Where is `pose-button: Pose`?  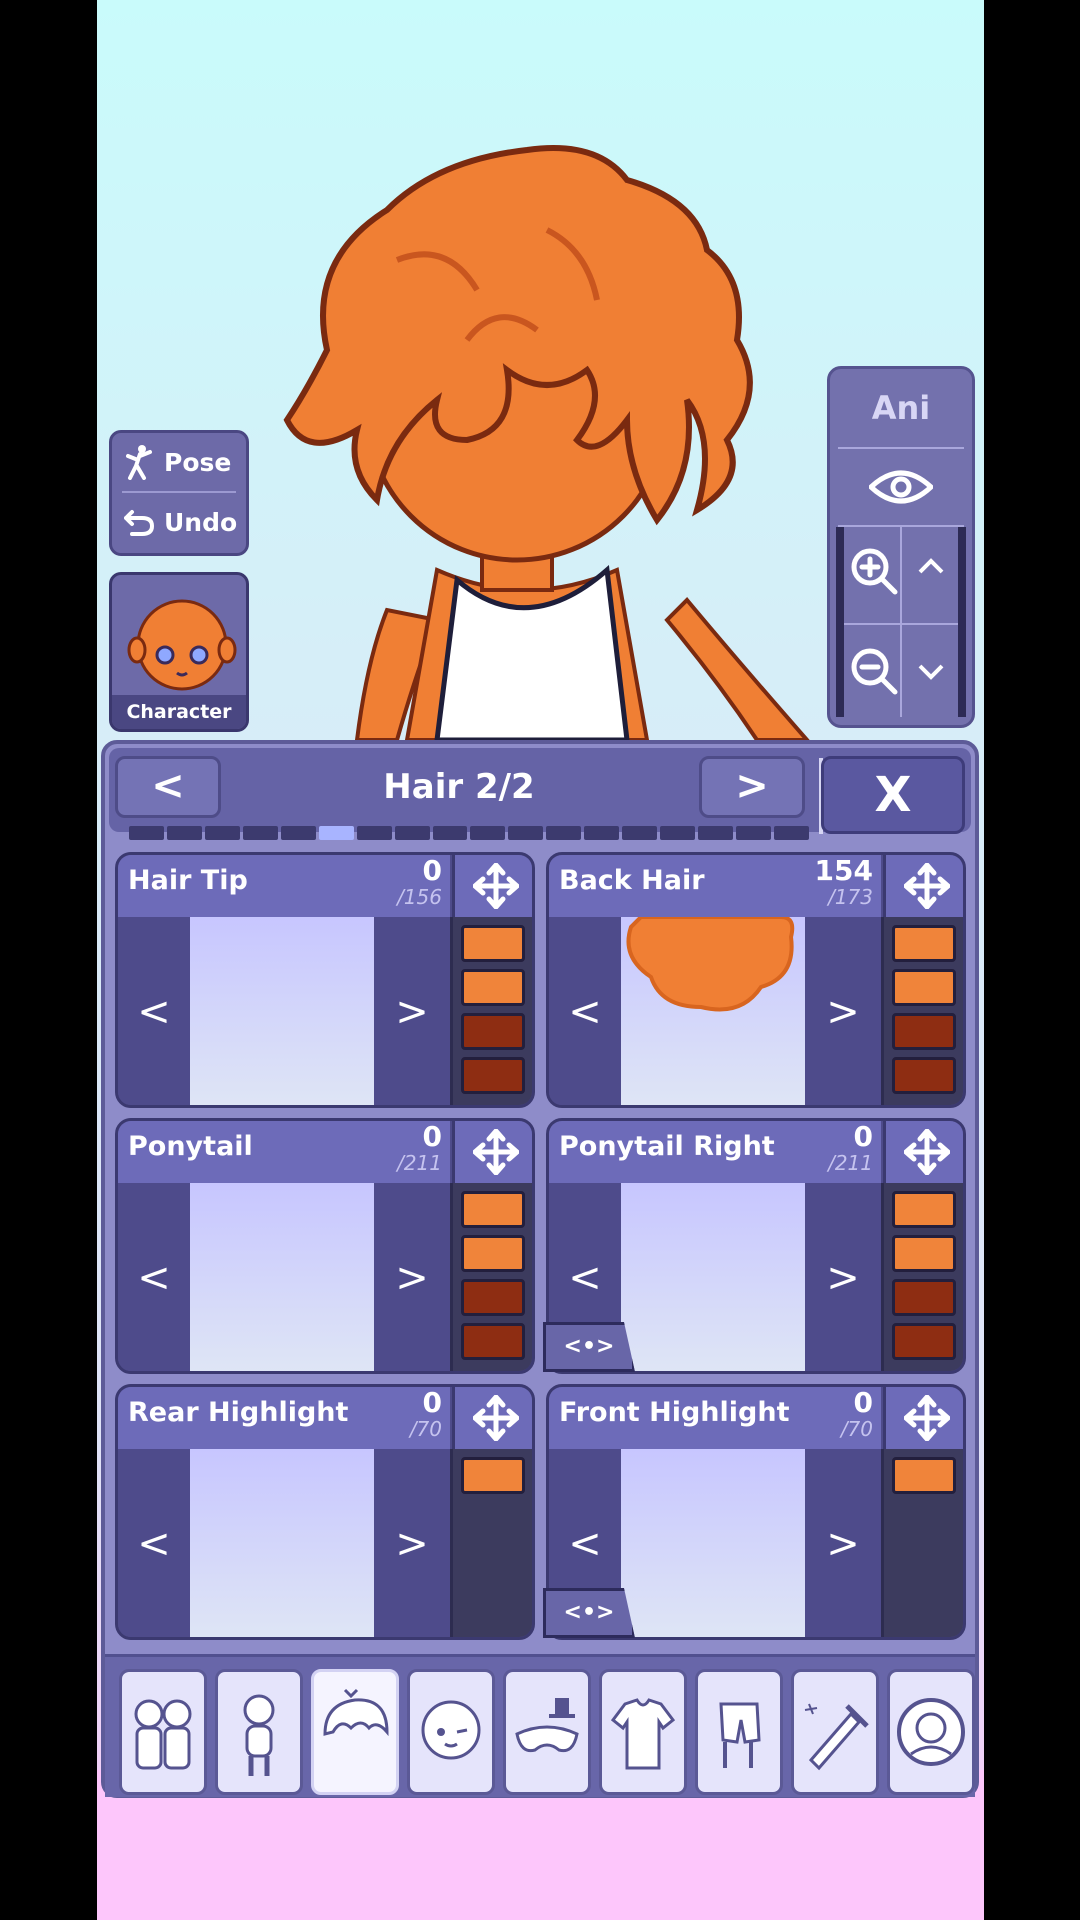 pose-button: Pose is located at coordinates (179, 462).